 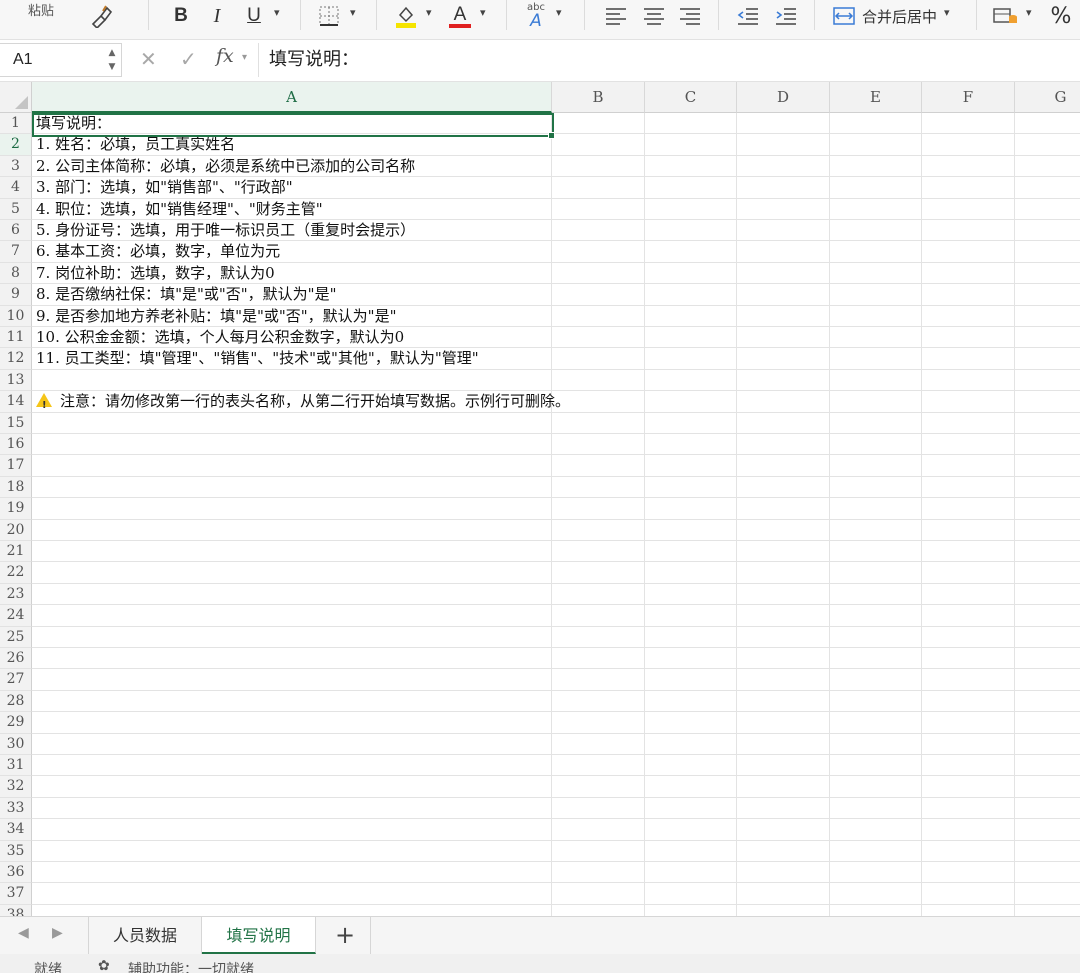 What do you see at coordinates (876, 97) in the screenshot?
I see `column-header-e: E` at bounding box center [876, 97].